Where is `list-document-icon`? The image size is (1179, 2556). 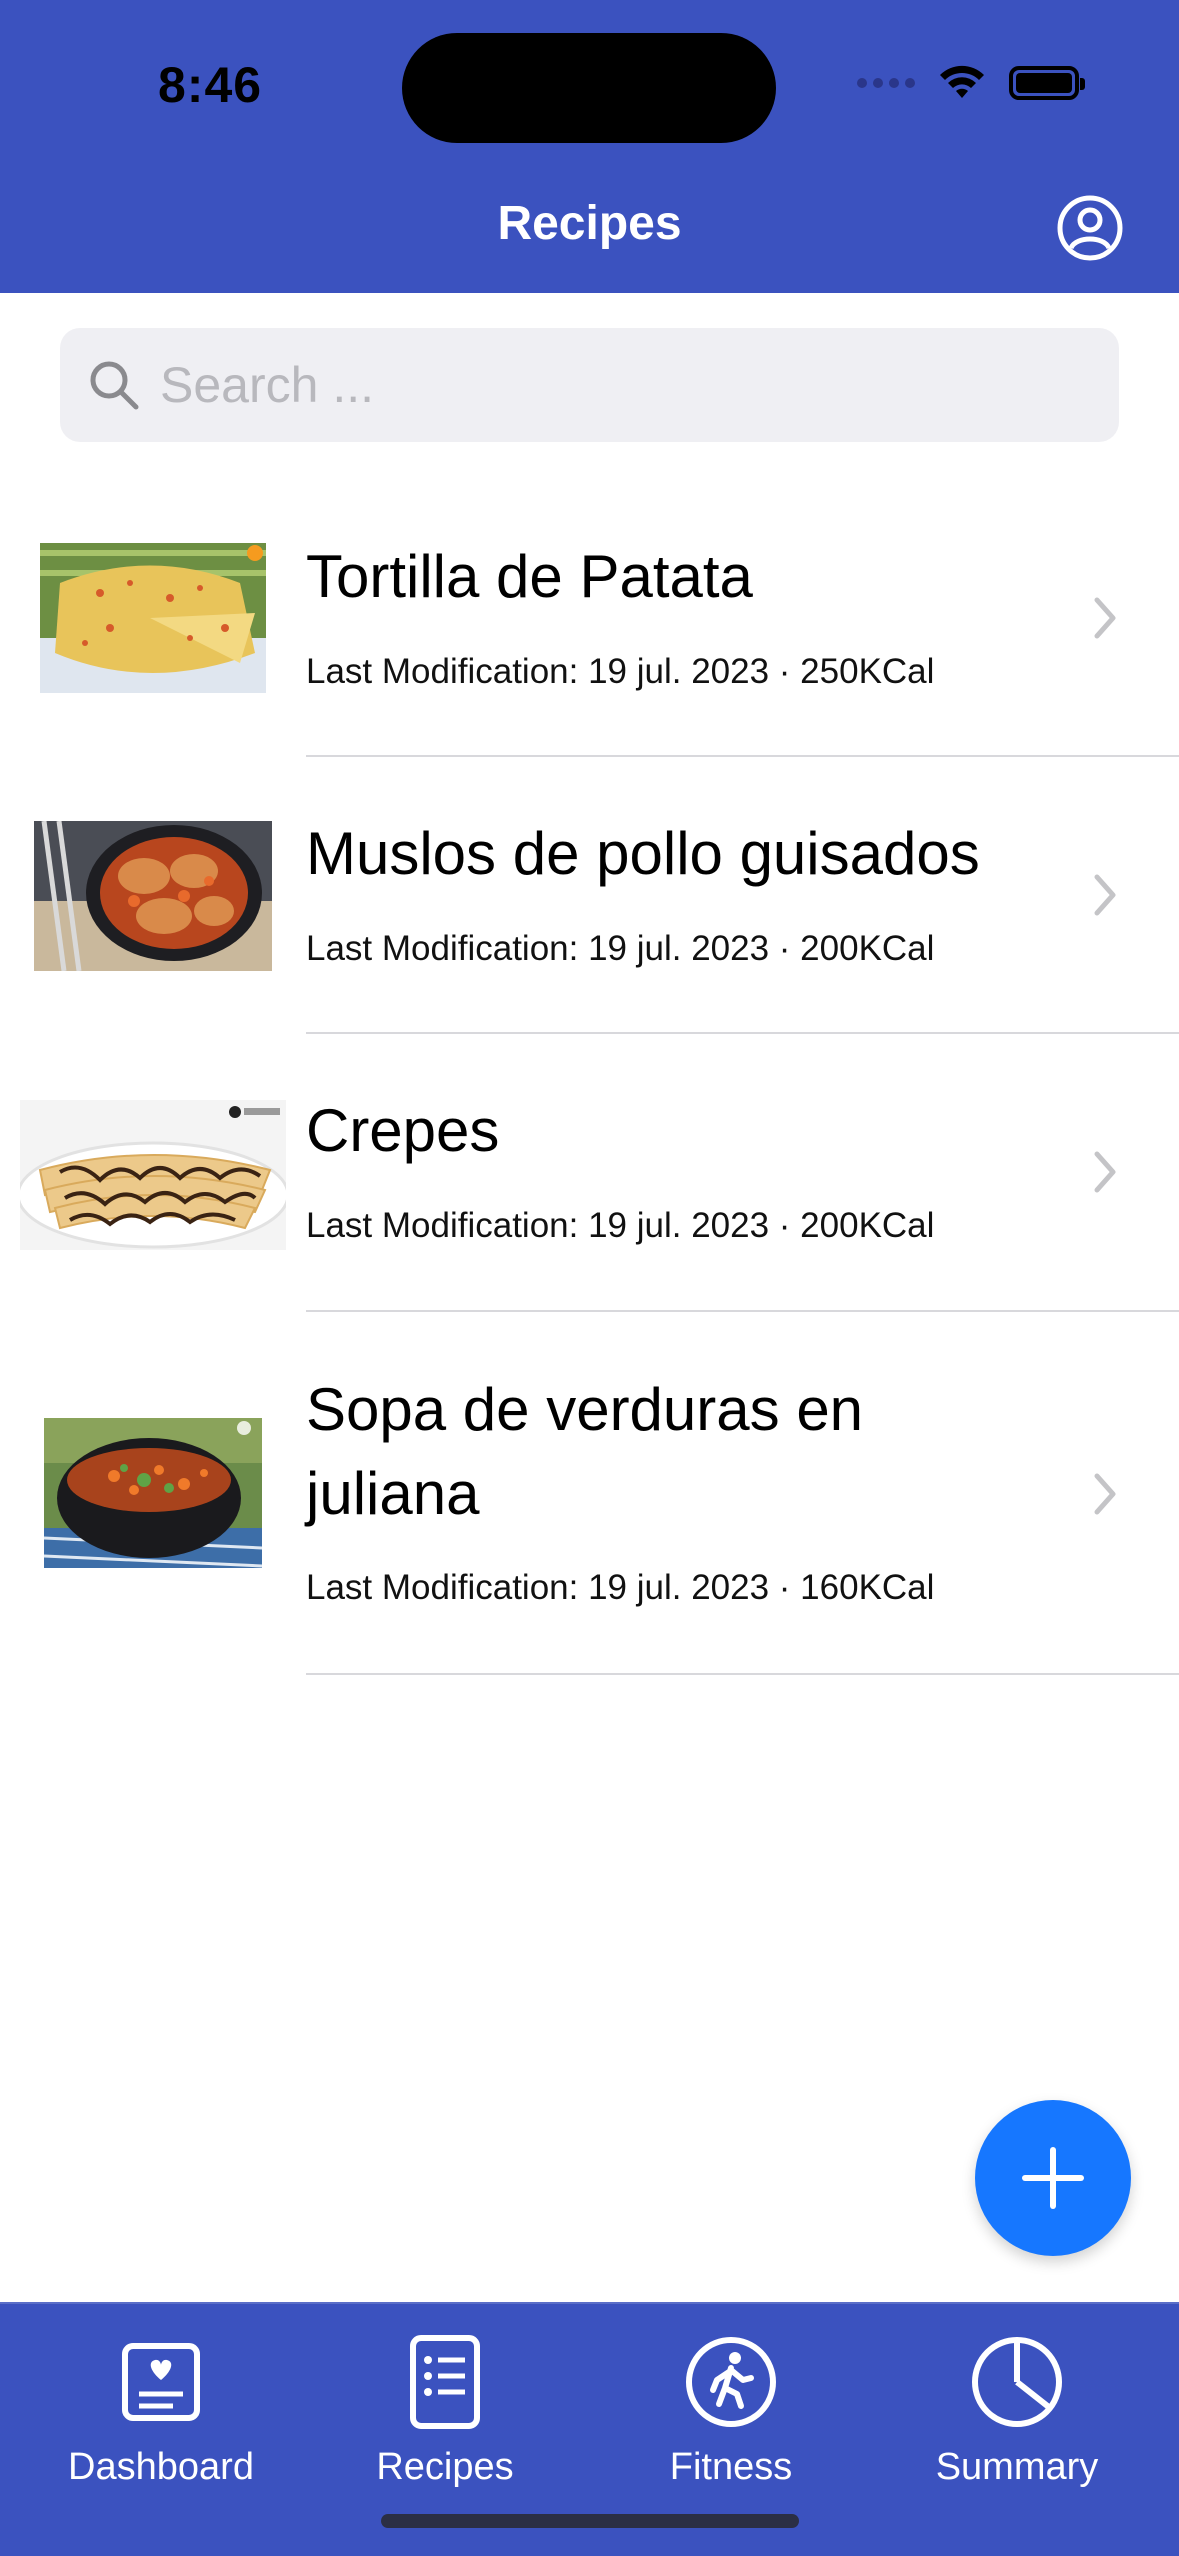
list-document-icon is located at coordinates (445, 2382).